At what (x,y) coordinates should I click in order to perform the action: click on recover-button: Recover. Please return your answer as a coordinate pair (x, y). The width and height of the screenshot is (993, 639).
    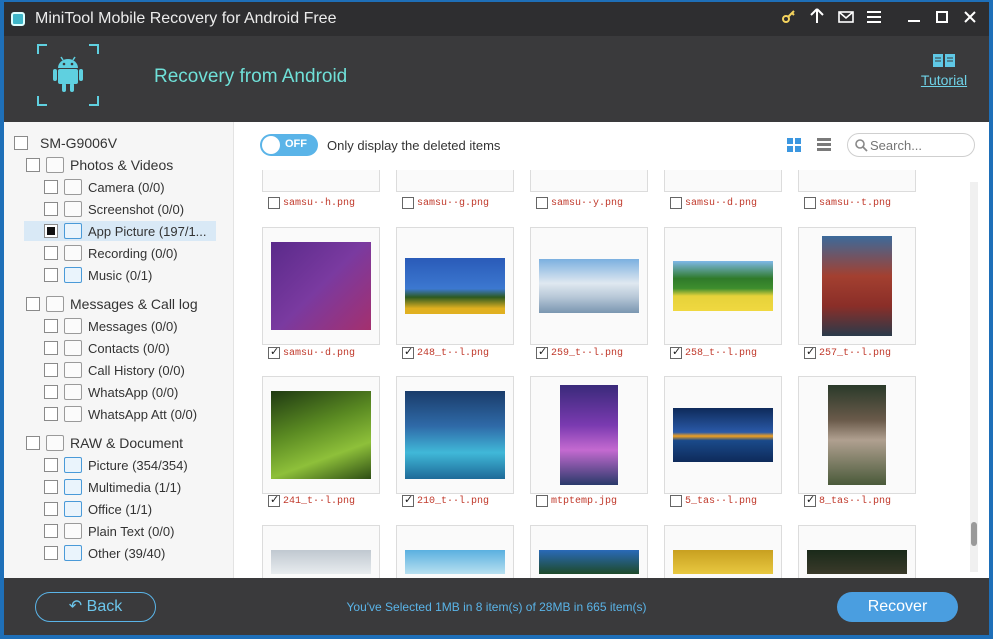
    Looking at the image, I should click on (897, 607).